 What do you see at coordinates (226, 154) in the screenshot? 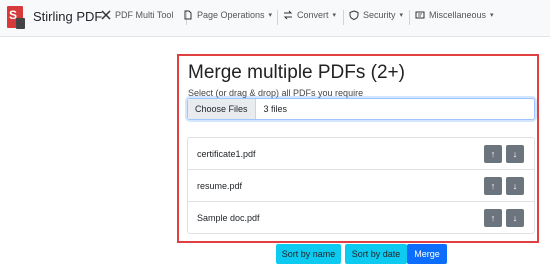
I see `file-name: certificate1.pdf` at bounding box center [226, 154].